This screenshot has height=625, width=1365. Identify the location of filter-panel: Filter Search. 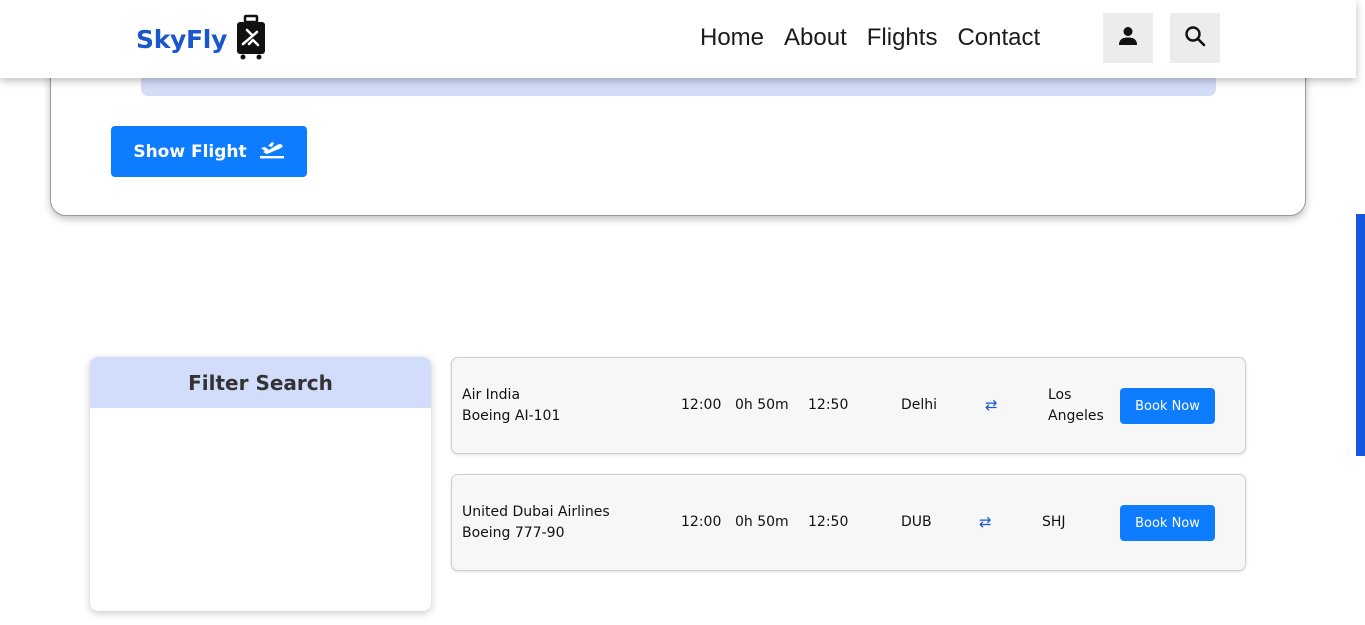
(260, 484).